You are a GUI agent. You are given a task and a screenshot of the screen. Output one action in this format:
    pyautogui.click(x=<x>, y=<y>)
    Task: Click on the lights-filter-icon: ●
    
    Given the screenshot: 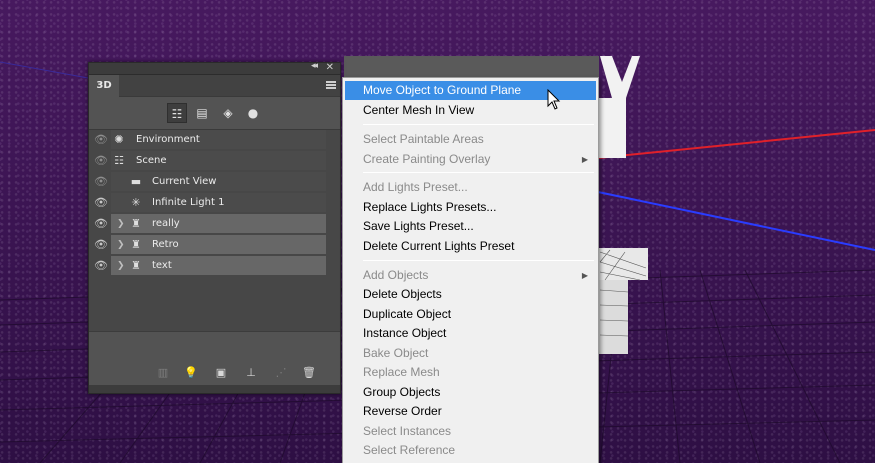 What is the action you would take?
    pyautogui.click(x=253, y=113)
    